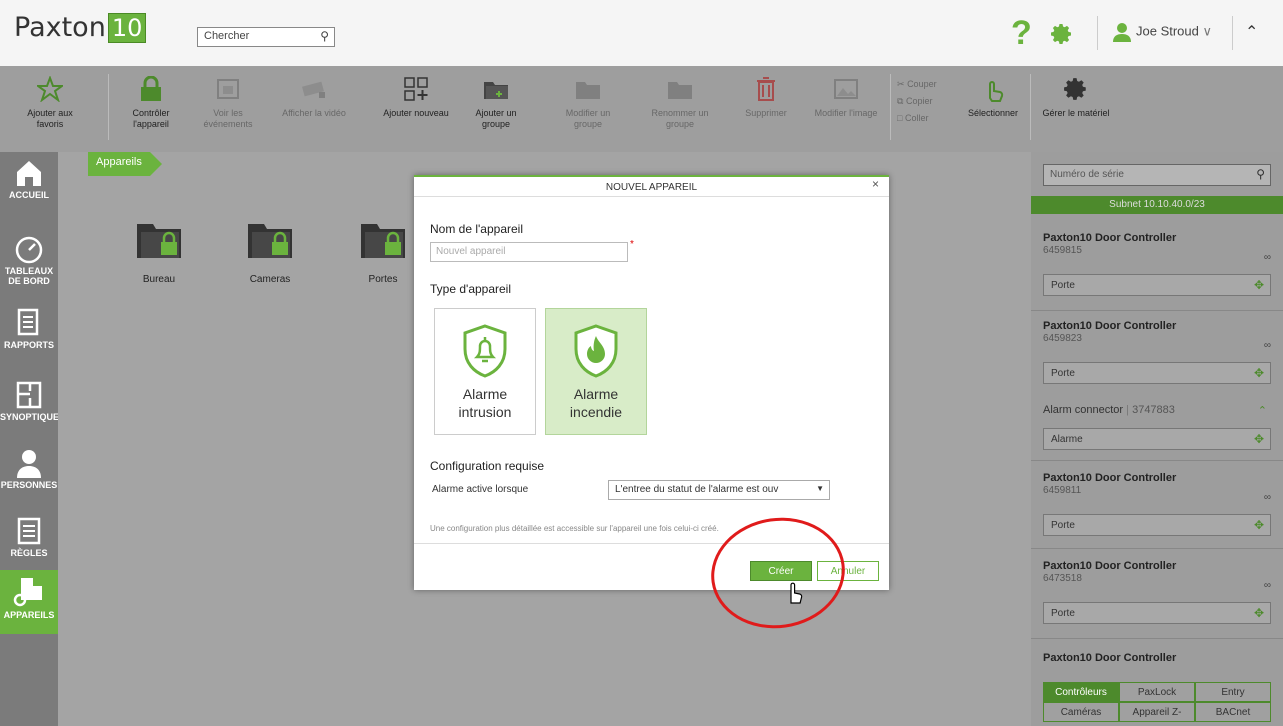  Describe the element at coordinates (29, 602) in the screenshot. I see `sidebar-item-devices: APPAREILS` at that location.